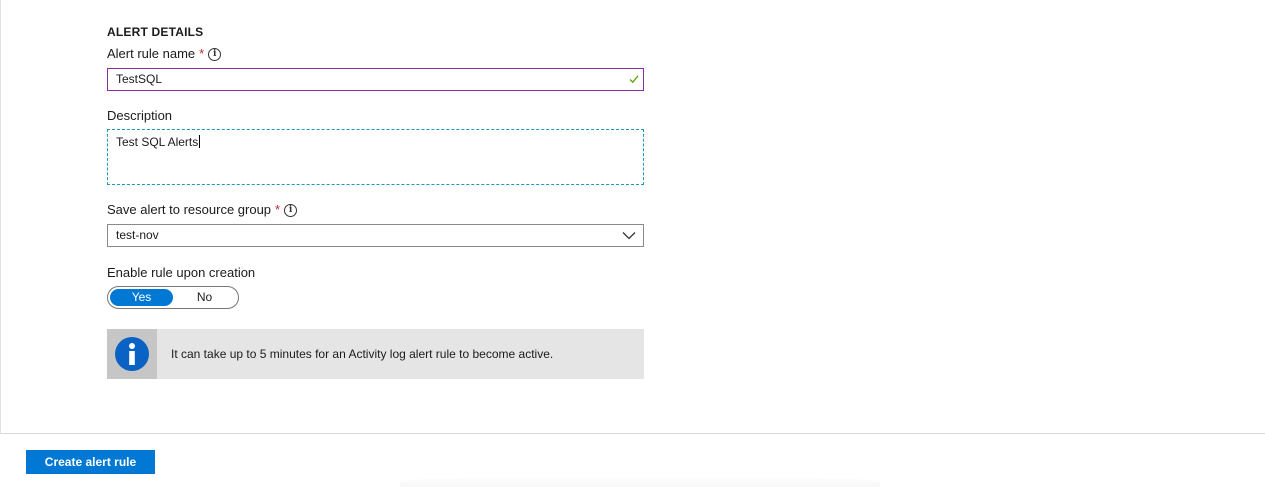 This screenshot has width=1265, height=487. Describe the element at coordinates (200, 141) in the screenshot. I see `text-caret` at that location.